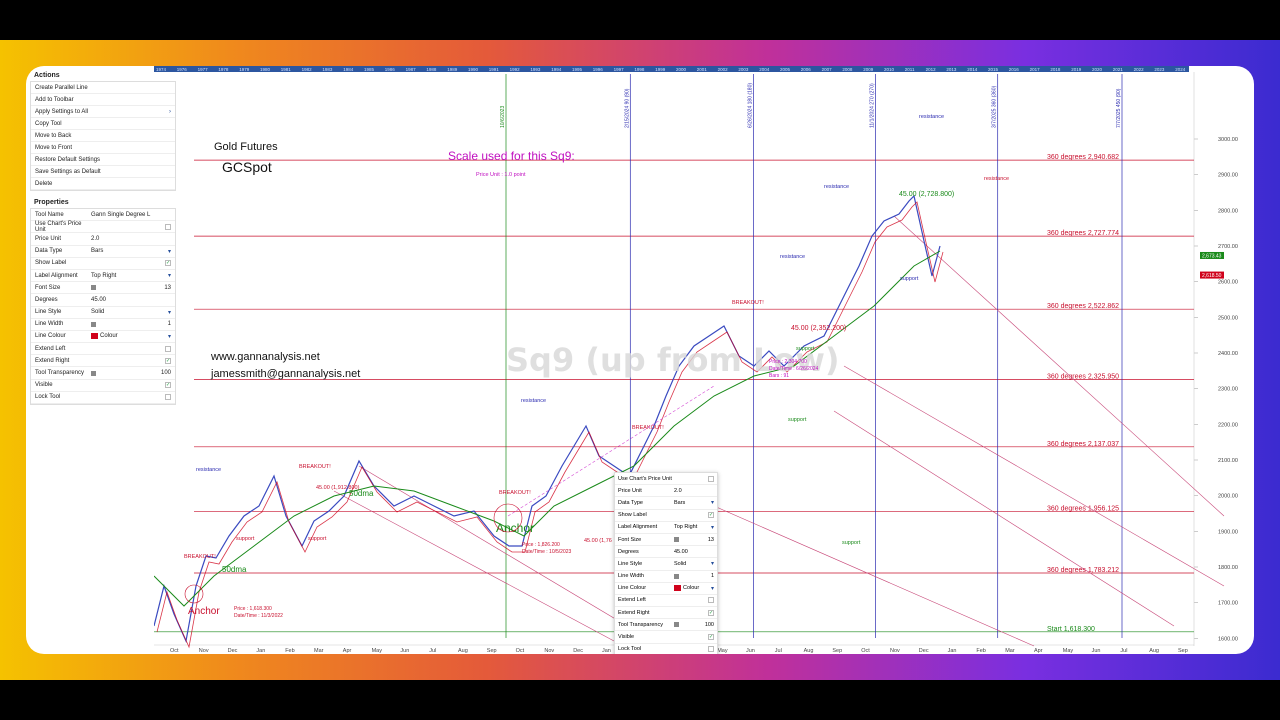  I want to click on anchor-date: Date/Time : 10/5/2023, so click(547, 552).